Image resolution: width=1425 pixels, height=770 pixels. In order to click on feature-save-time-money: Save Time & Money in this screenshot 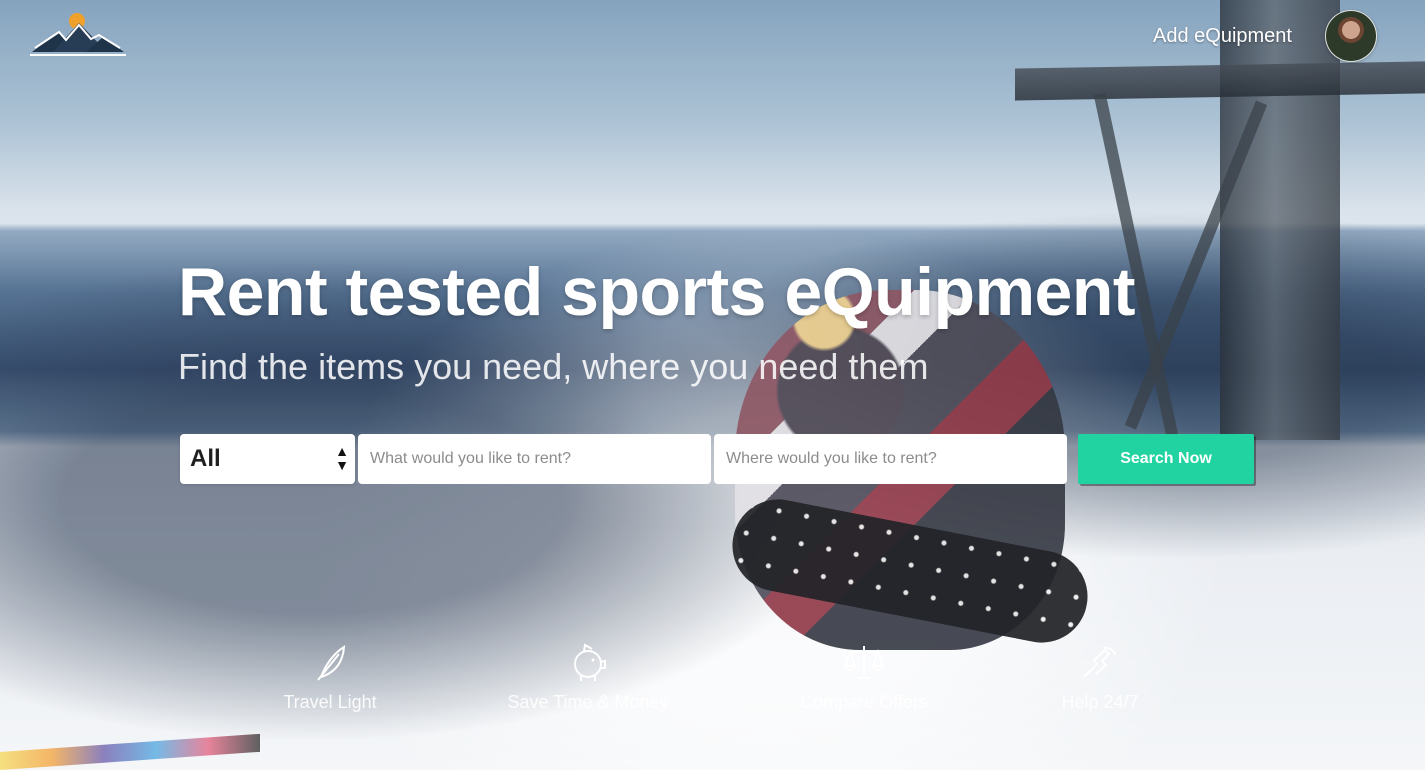, I will do `click(588, 676)`.